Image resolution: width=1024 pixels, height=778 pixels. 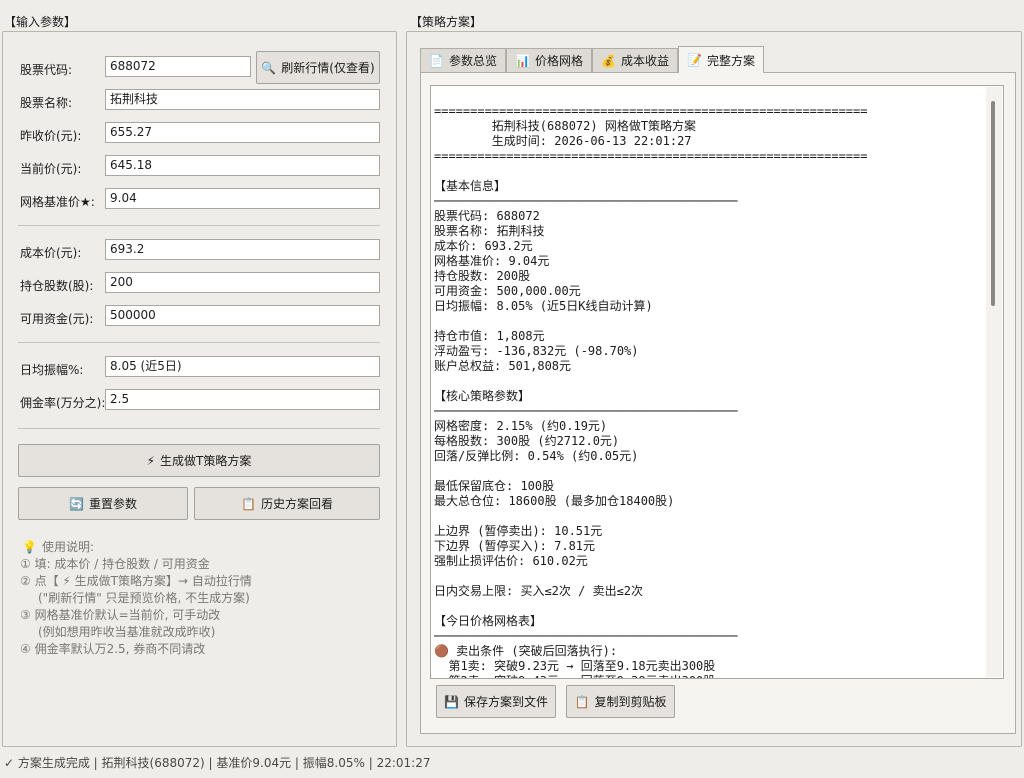 What do you see at coordinates (63, 403) in the screenshot?
I see `commission-label: 佣金率(万分之):` at bounding box center [63, 403].